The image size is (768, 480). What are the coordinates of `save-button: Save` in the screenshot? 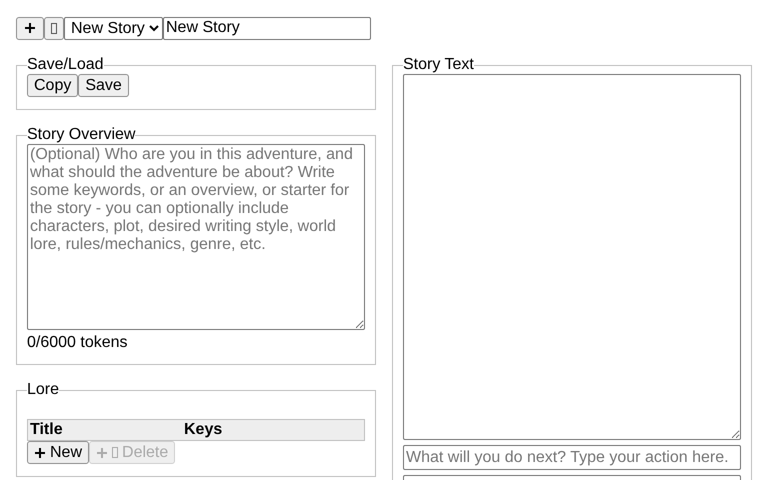 It's located at (103, 85).